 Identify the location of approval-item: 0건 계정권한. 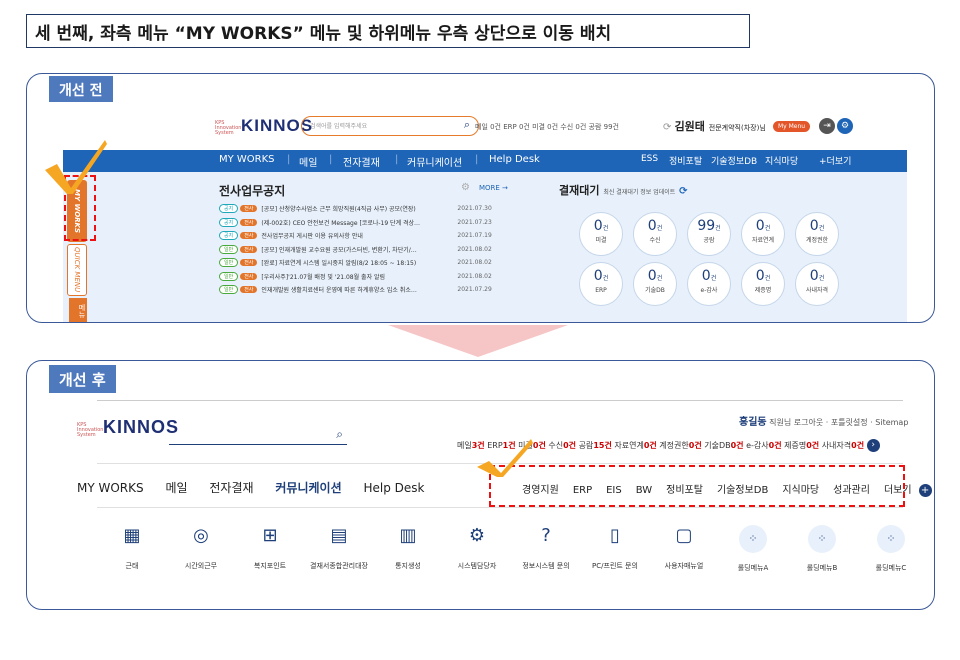
(817, 234).